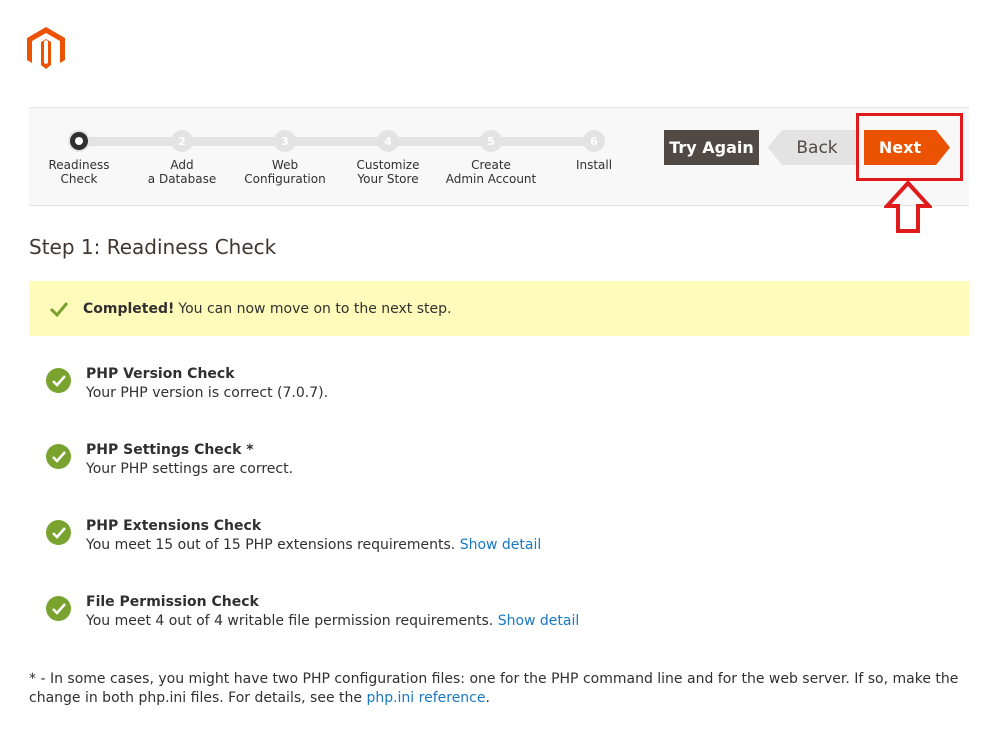  Describe the element at coordinates (491, 141) in the screenshot. I see `step-number: 5` at that location.